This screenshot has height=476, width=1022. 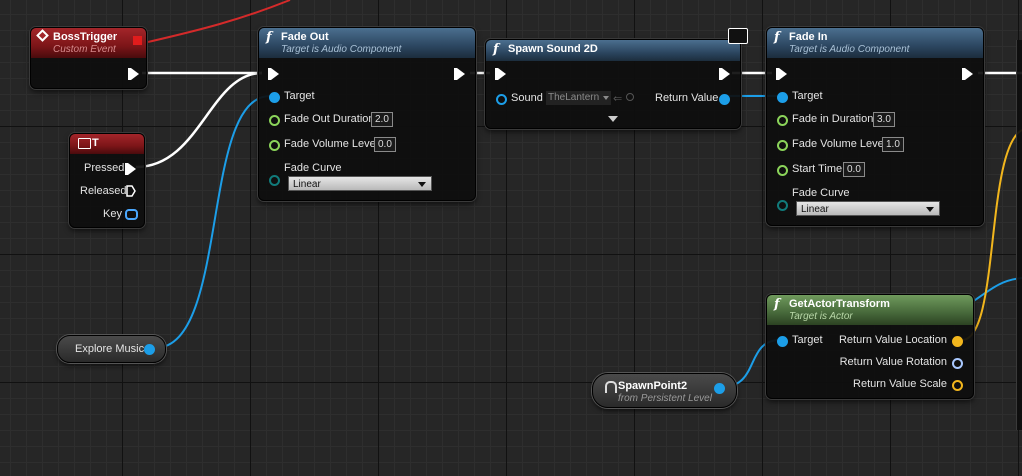 I want to click on pressed-label: Pressed, so click(x=104, y=168).